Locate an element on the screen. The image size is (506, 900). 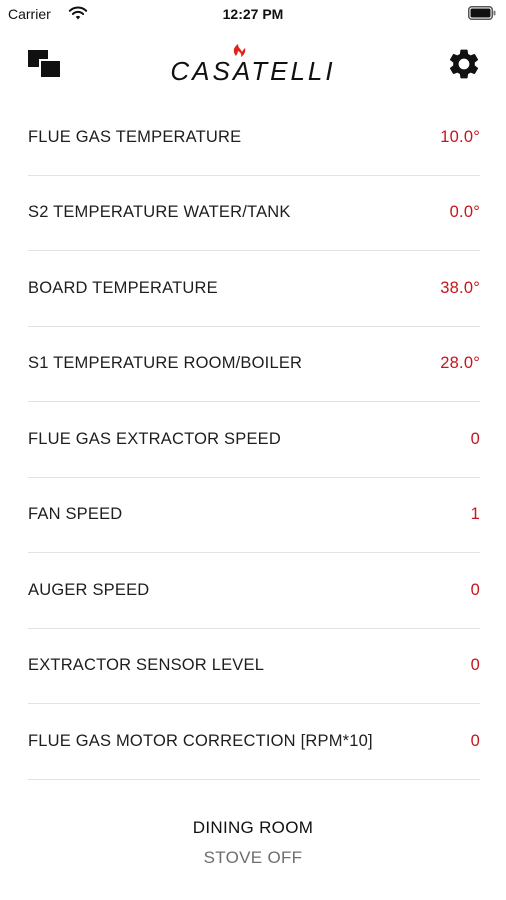
parameter-value: 10.0° is located at coordinates (460, 136).